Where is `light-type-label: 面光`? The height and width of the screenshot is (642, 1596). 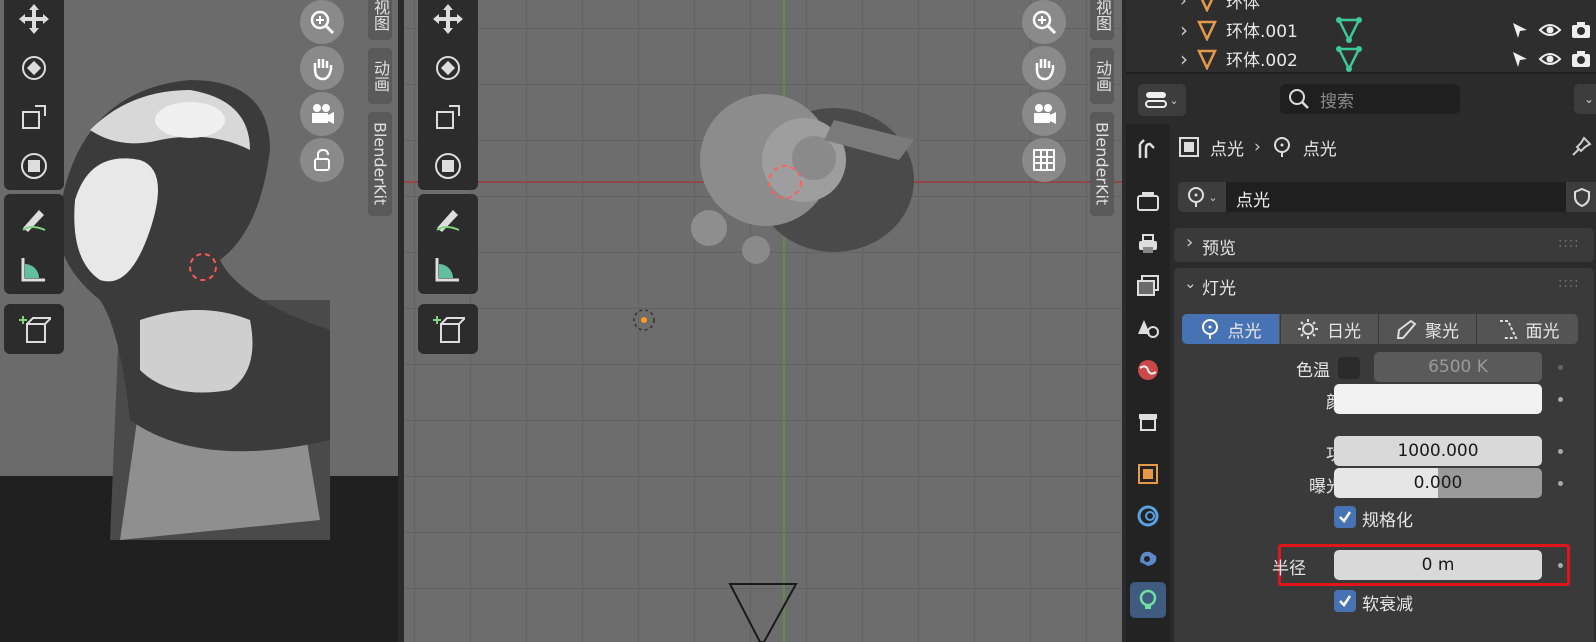
light-type-label: 面光 is located at coordinates (1542, 331).